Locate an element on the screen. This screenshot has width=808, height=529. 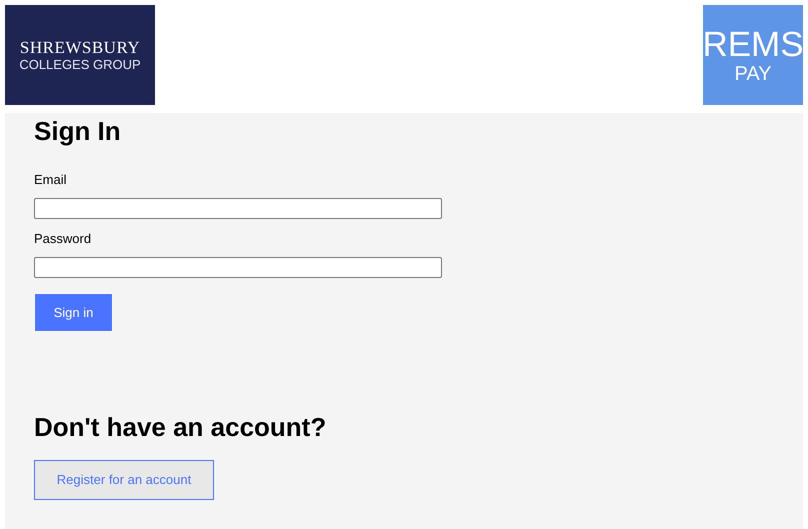
logo-text: COLLEGES GROUP is located at coordinates (80, 64).